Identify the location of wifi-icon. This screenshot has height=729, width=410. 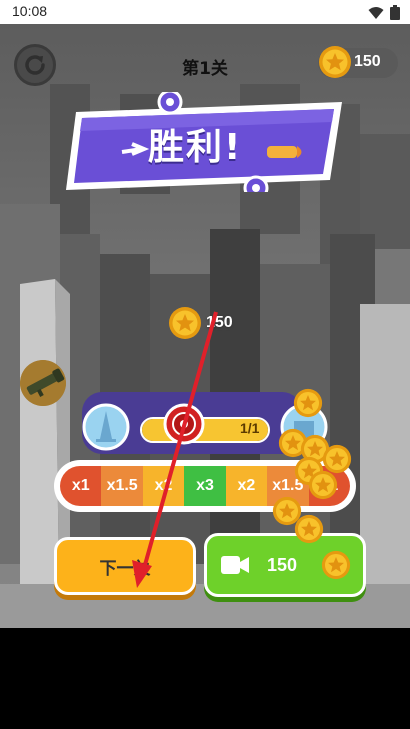
(376, 12).